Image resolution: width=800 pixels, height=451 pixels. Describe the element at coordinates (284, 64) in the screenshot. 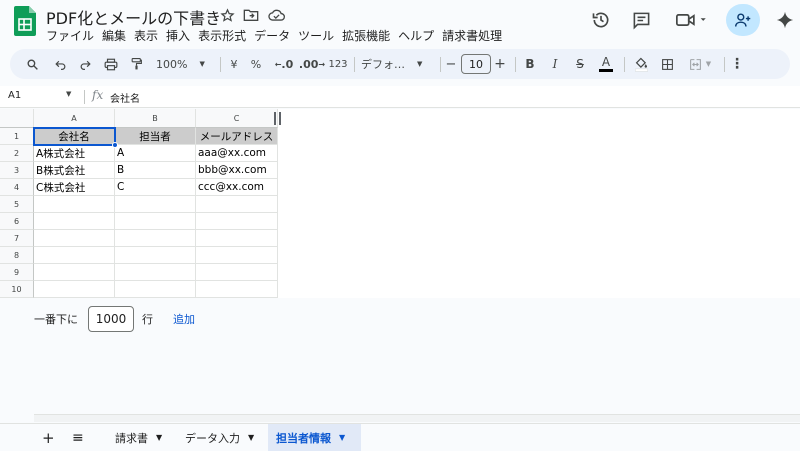

I see `decrease-decimal-button: ← .0` at that location.